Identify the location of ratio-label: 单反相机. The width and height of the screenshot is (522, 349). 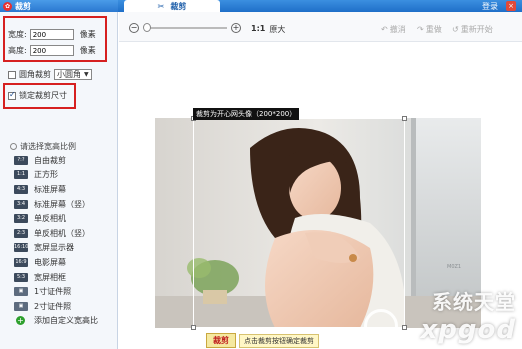
(50, 219).